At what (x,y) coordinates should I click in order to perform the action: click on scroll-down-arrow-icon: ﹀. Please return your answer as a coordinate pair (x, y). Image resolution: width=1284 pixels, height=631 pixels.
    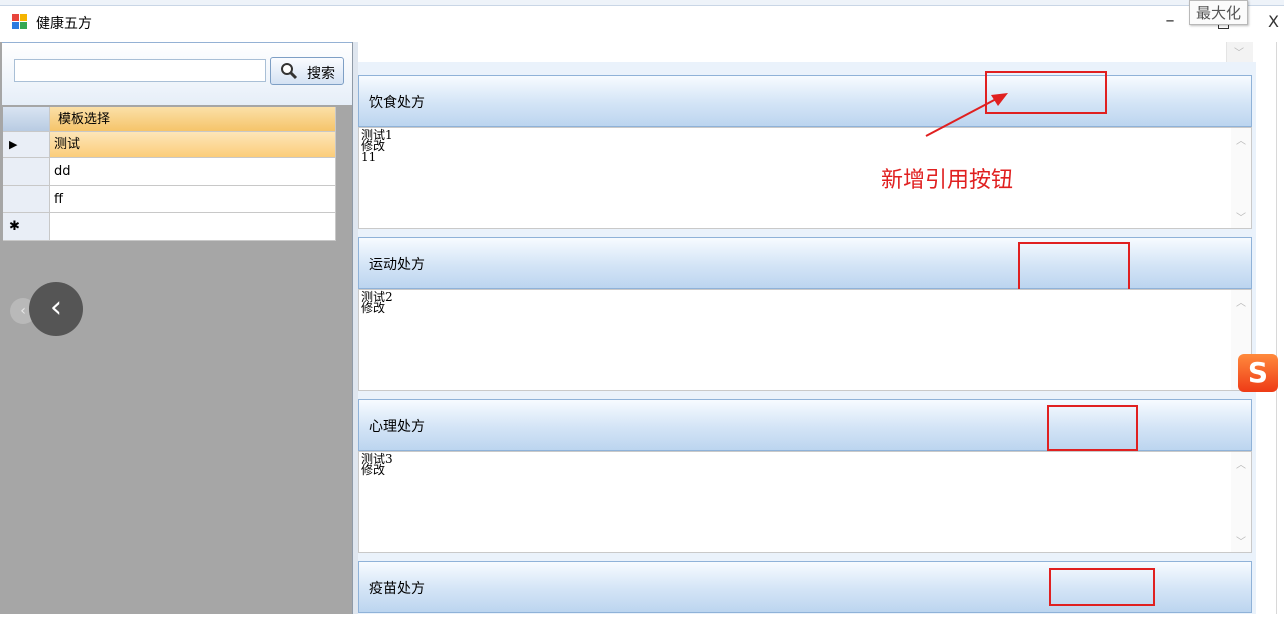
    Looking at the image, I should click on (1239, 52).